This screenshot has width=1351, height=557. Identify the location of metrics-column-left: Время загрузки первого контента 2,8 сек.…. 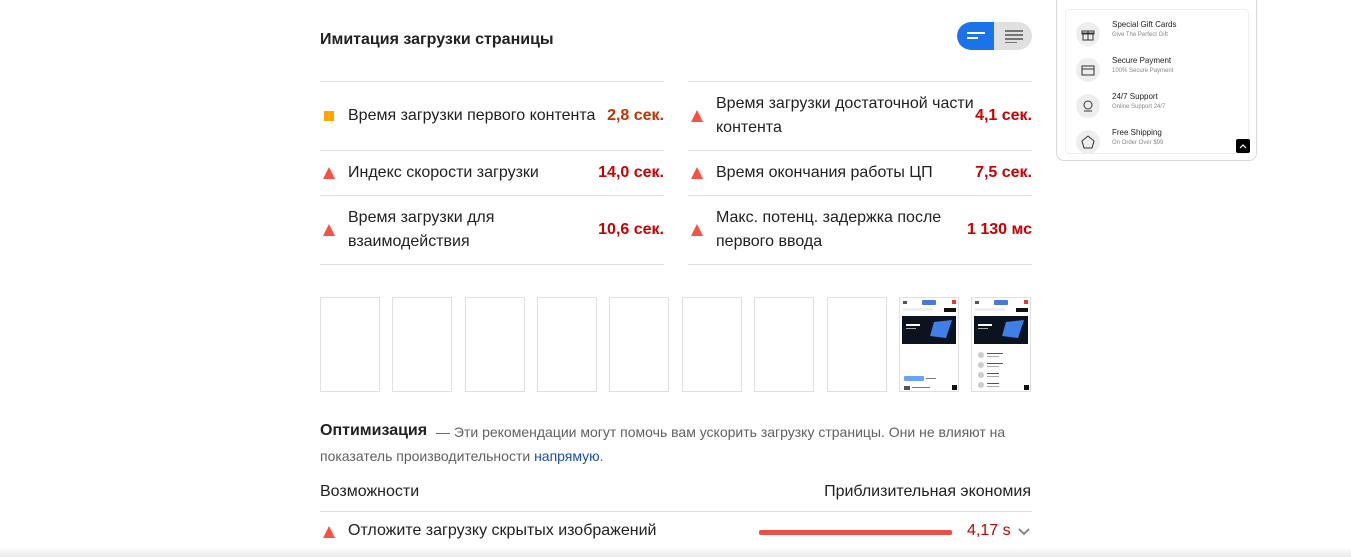
(492, 173).